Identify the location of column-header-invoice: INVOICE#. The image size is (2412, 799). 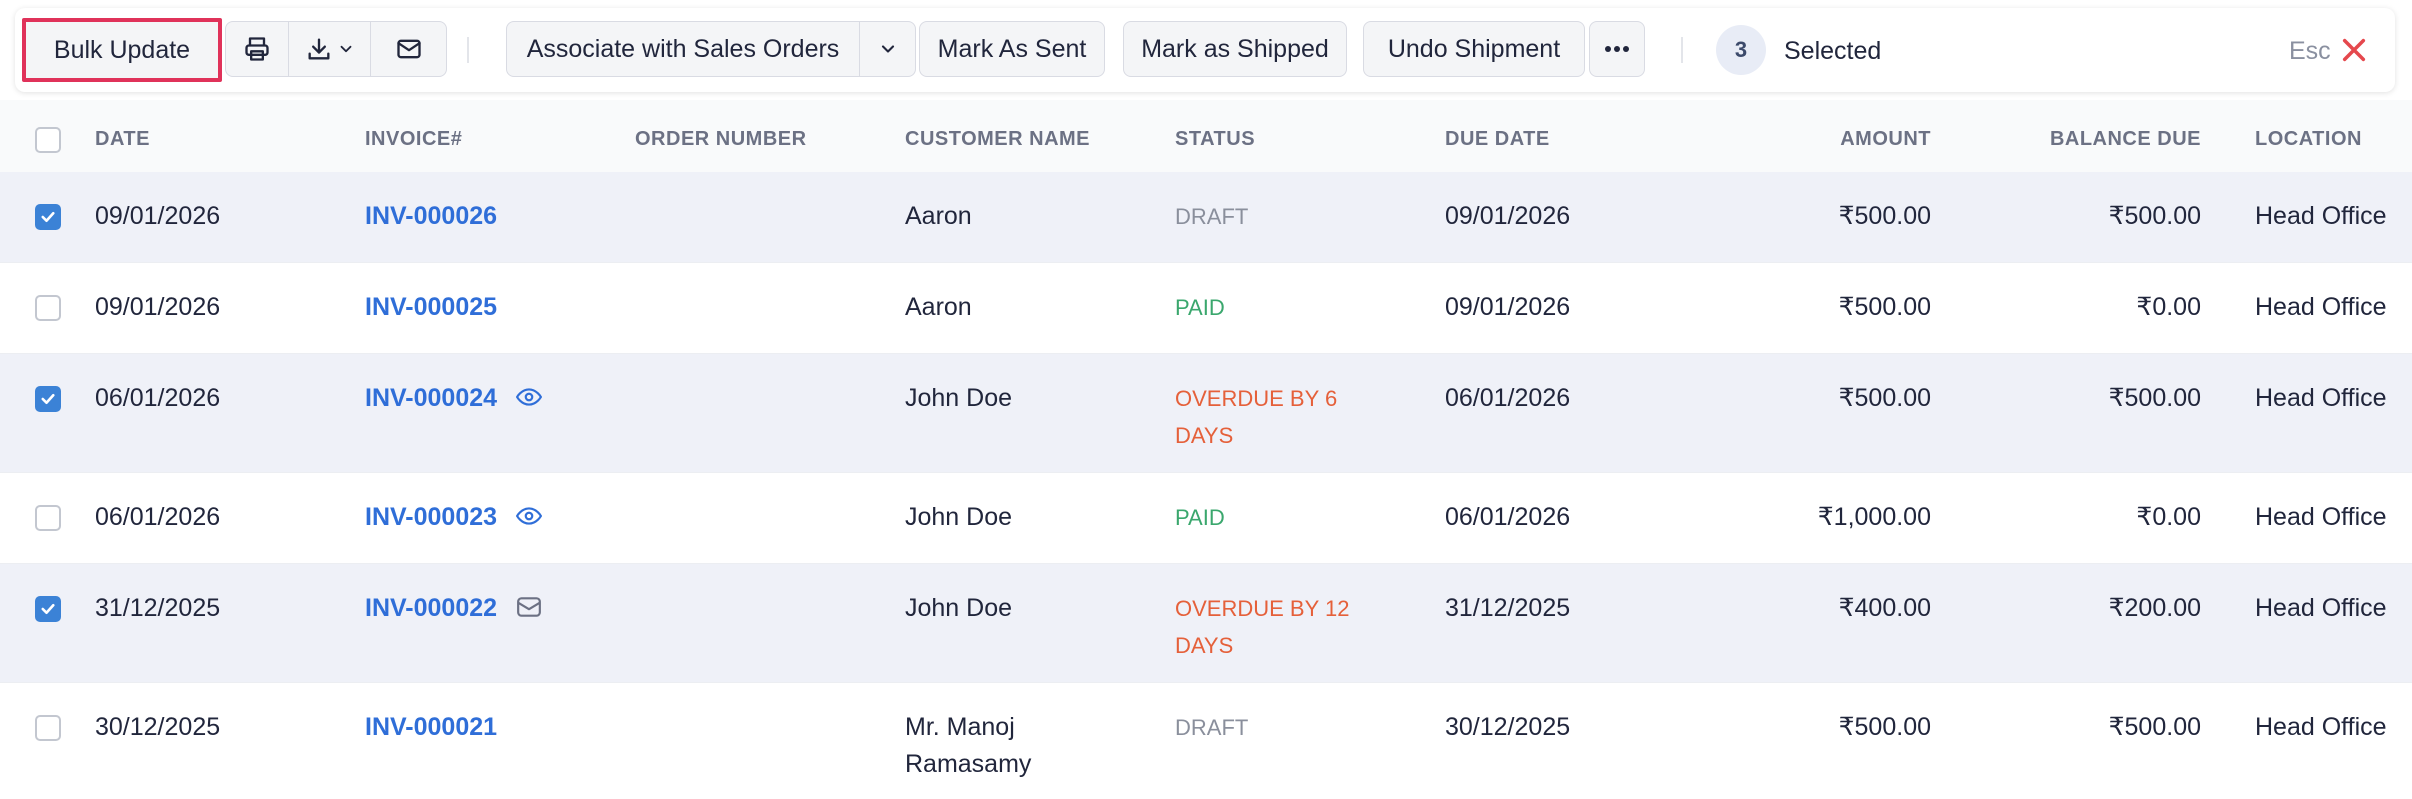
(413, 139).